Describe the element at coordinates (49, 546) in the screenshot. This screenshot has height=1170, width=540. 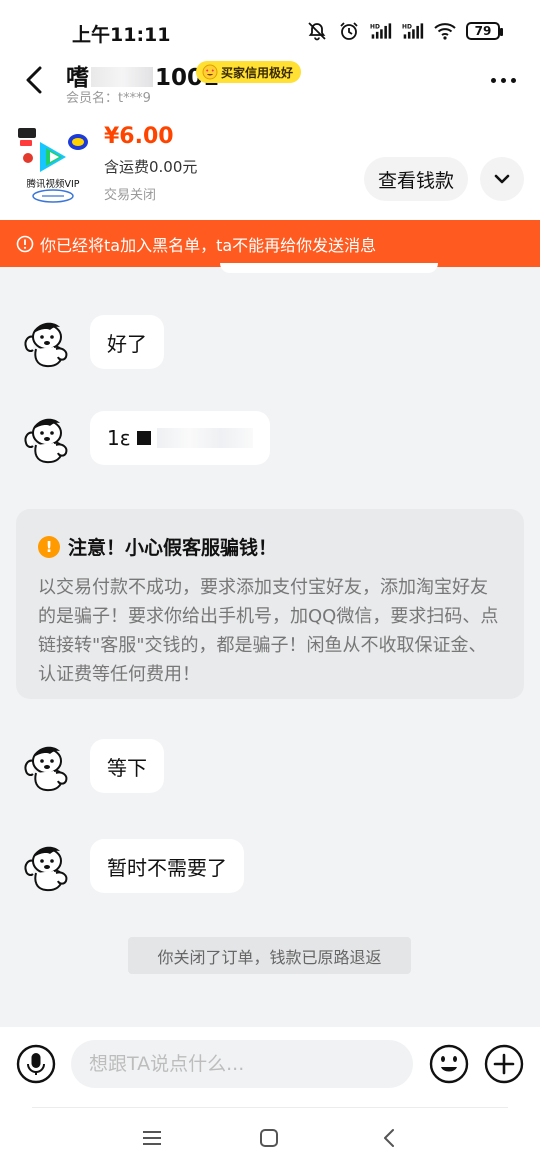
I see `warning-icon: !` at that location.